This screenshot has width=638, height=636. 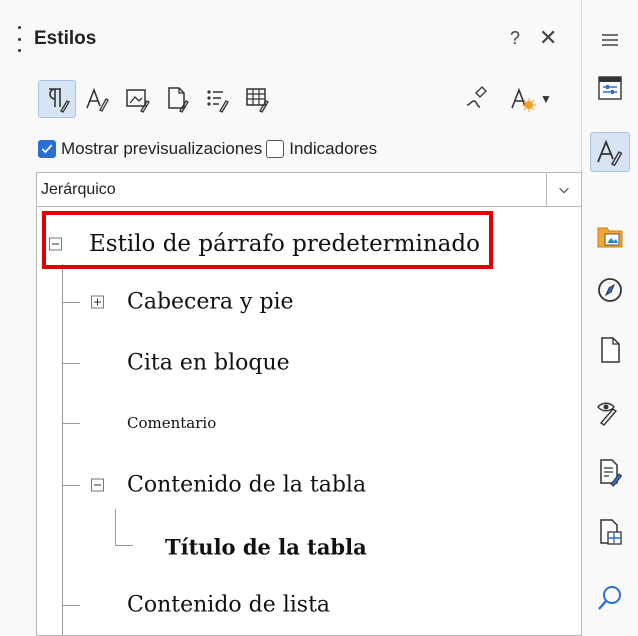 What do you see at coordinates (59, 100) in the screenshot?
I see `paragraph-styles-icon` at bounding box center [59, 100].